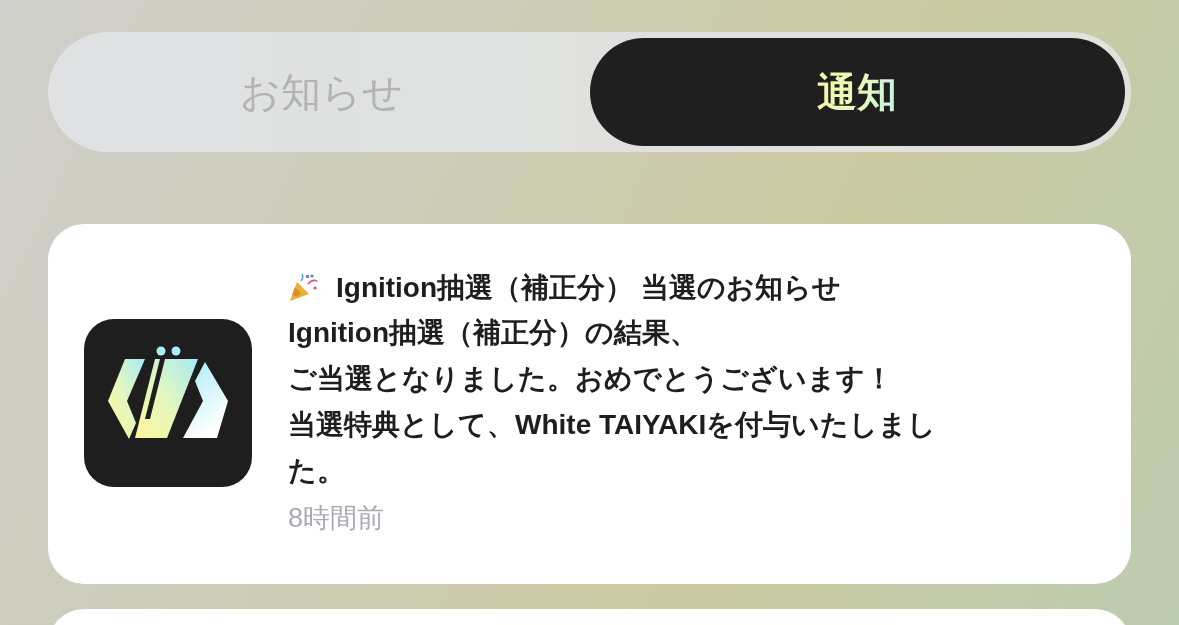  I want to click on notification-time: 8時間前, so click(337, 518).